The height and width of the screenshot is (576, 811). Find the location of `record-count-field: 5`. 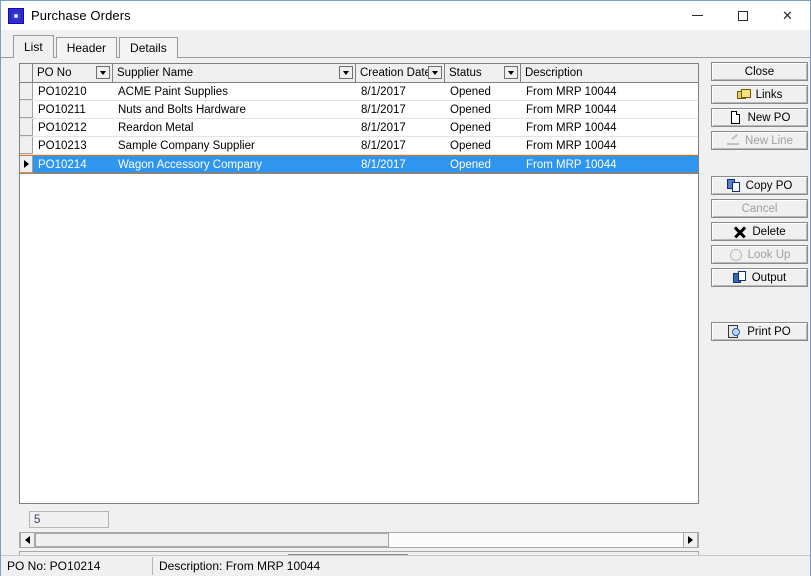

record-count-field: 5 is located at coordinates (69, 519).